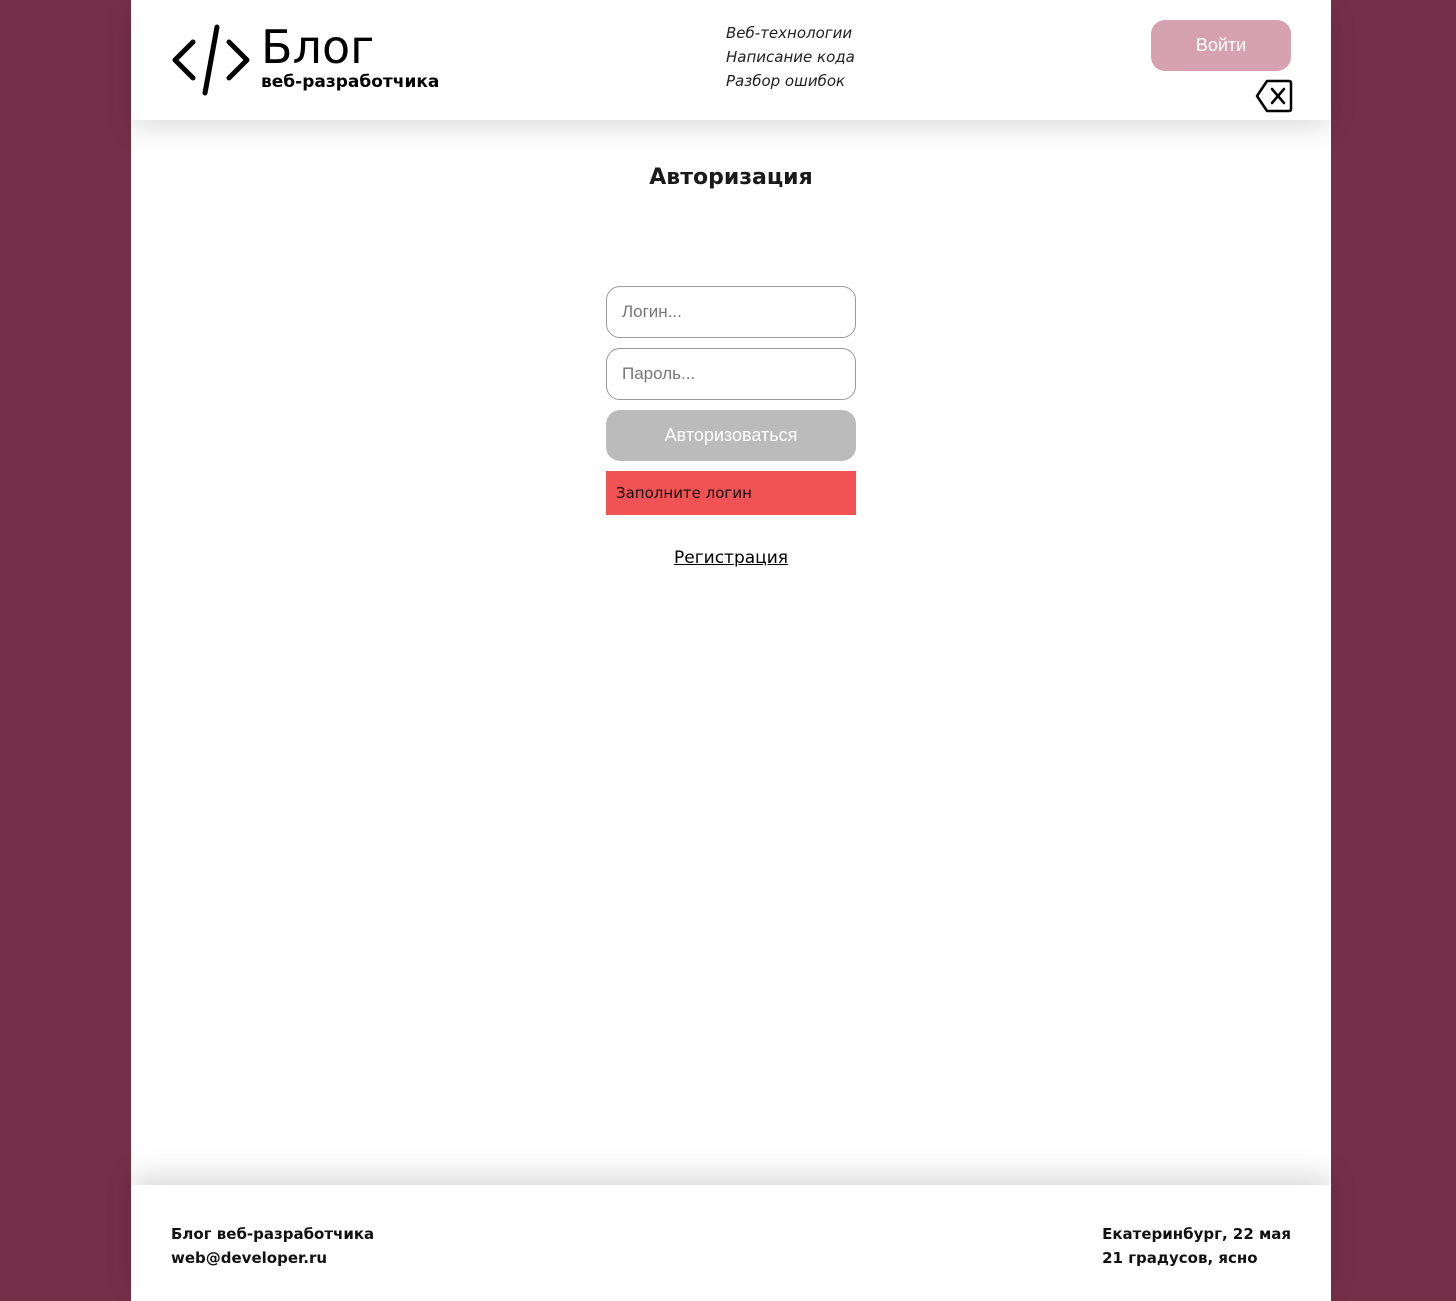  Describe the element at coordinates (1196, 1234) in the screenshot. I see `footer-location-date: Екатеринбург, 22 мая` at that location.